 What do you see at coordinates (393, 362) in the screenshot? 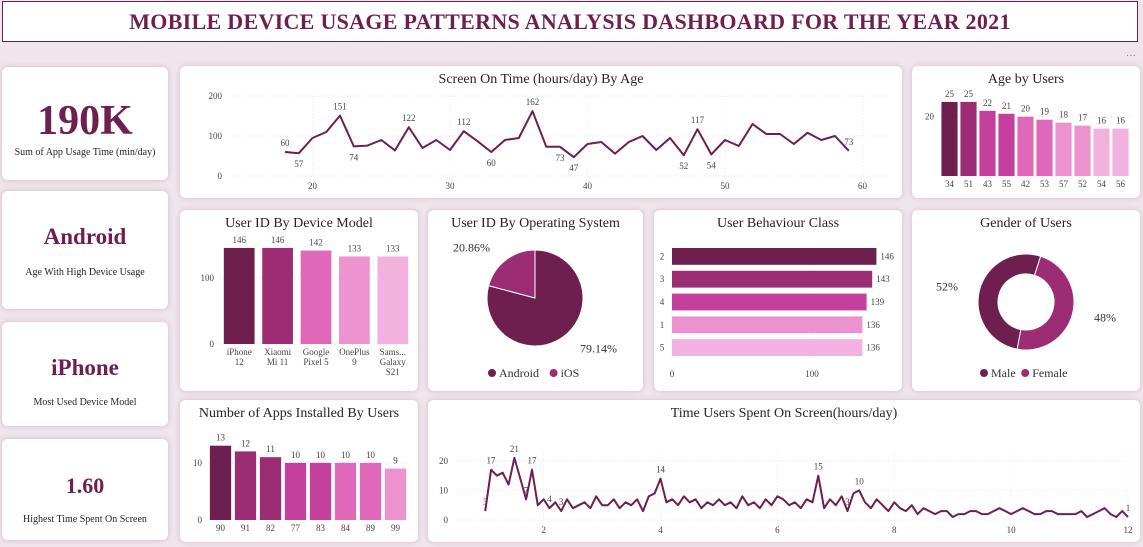
I see `x-category-label: Galaxy` at bounding box center [393, 362].